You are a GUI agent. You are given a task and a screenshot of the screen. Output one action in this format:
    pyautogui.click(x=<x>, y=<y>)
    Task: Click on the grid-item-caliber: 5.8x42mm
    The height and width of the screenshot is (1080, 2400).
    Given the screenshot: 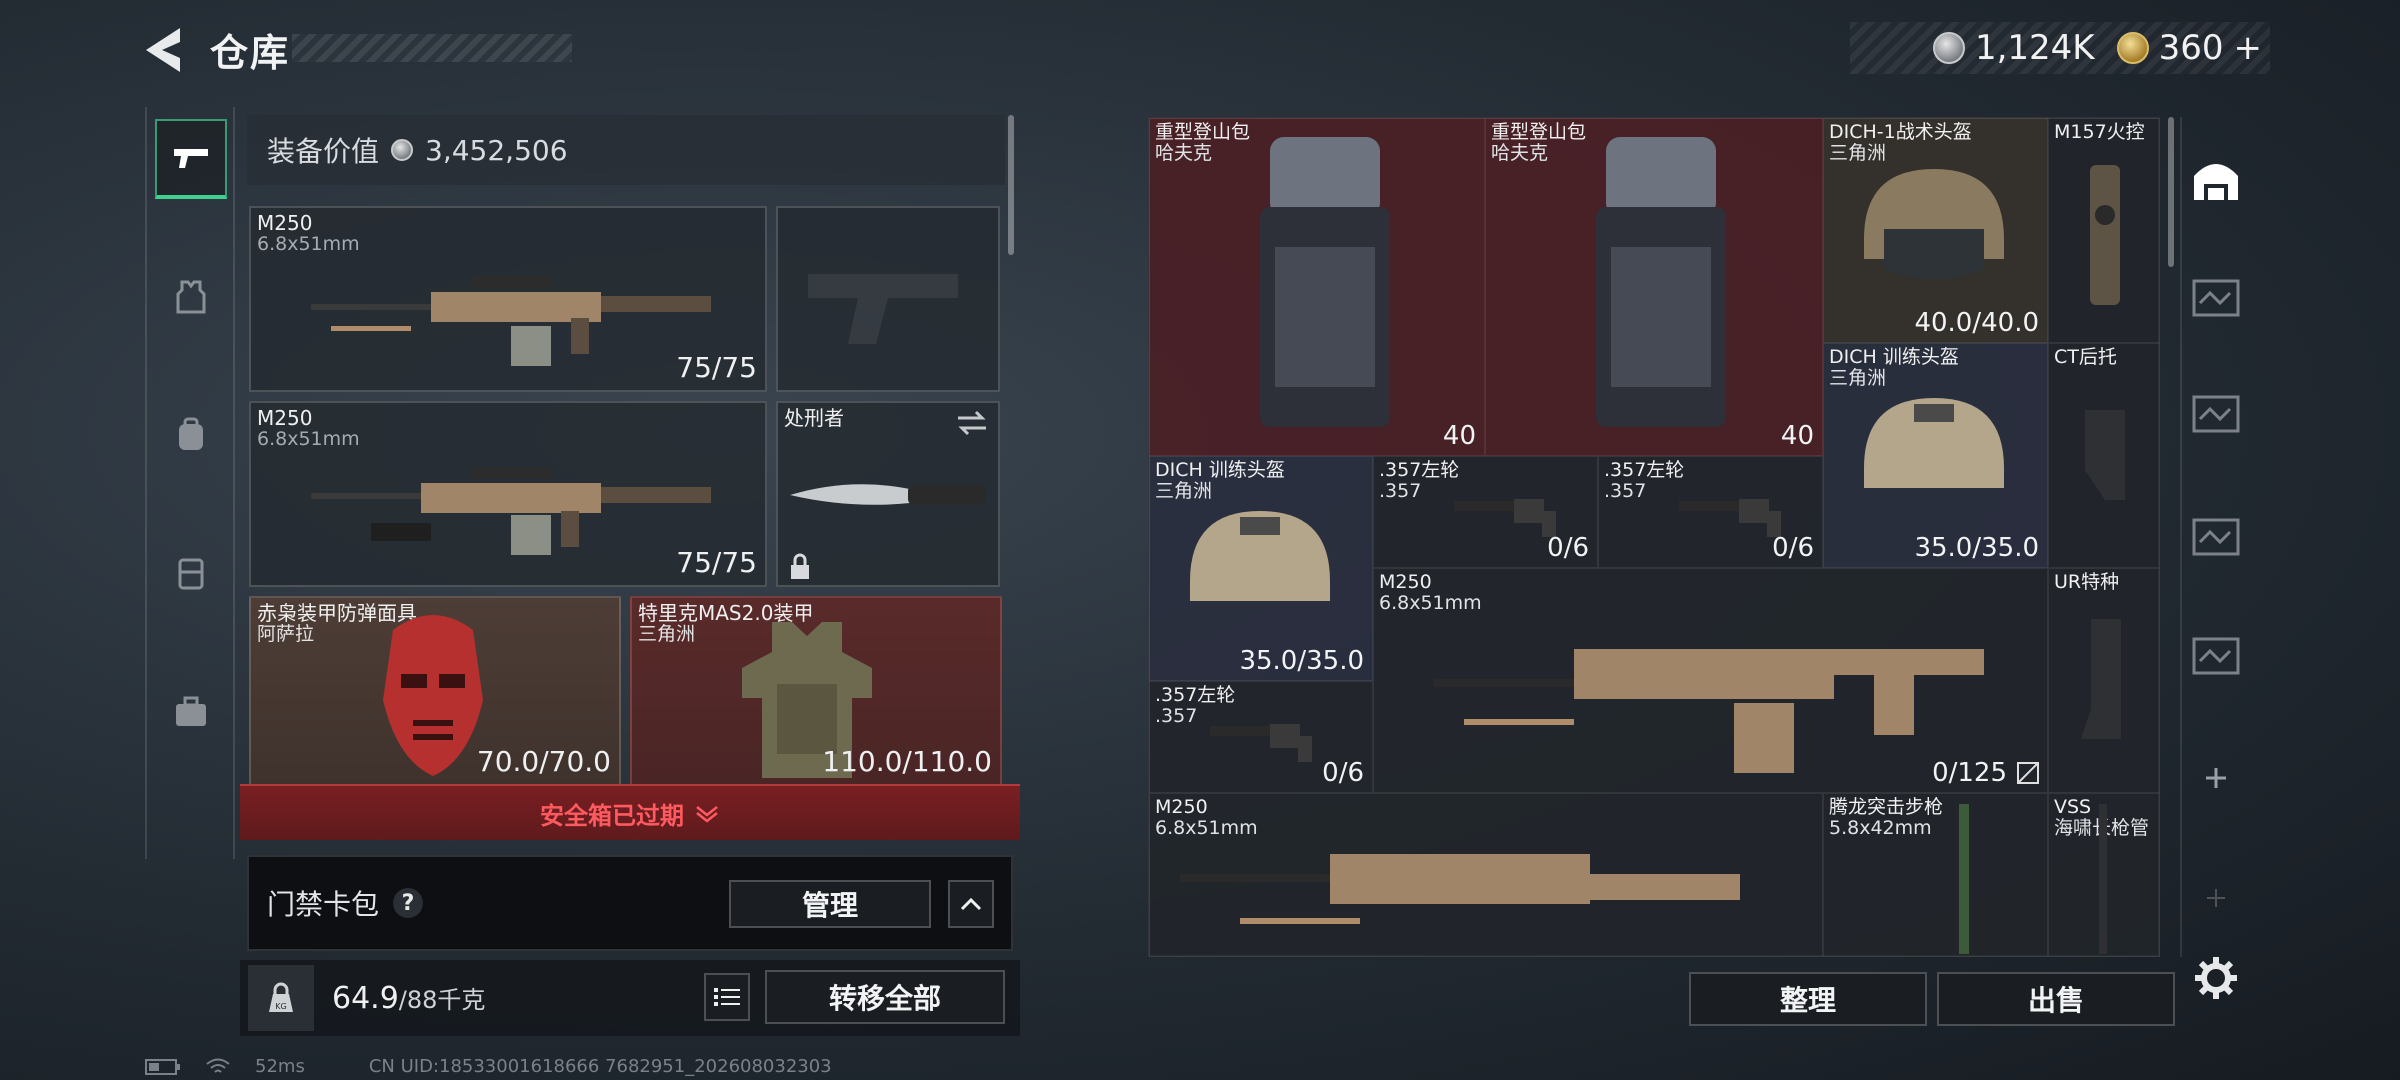 What is the action you would take?
    pyautogui.click(x=1880, y=828)
    